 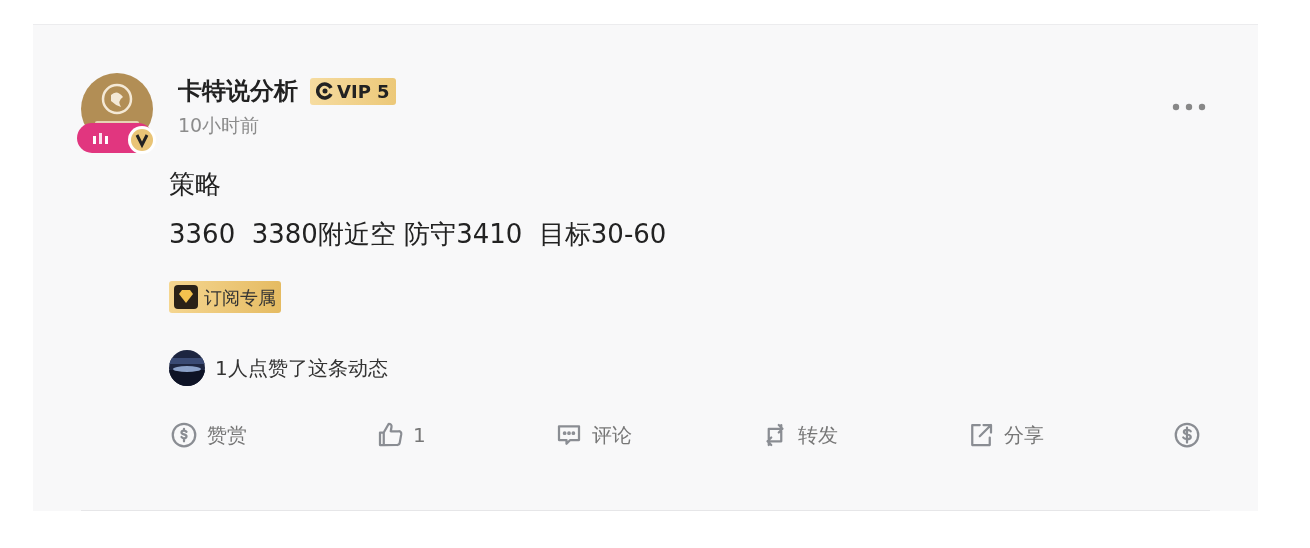 What do you see at coordinates (240, 297) in the screenshot?
I see `tag-label: 订阅专属` at bounding box center [240, 297].